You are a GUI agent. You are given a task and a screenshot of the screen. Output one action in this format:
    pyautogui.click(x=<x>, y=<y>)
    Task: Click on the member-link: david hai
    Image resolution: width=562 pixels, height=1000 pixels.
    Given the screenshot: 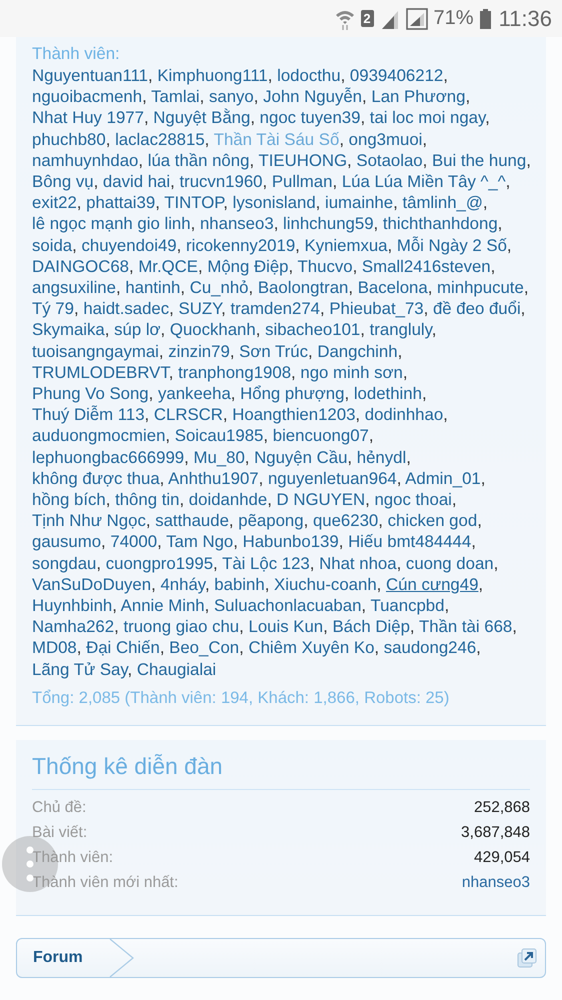 What is the action you would take?
    pyautogui.click(x=136, y=182)
    